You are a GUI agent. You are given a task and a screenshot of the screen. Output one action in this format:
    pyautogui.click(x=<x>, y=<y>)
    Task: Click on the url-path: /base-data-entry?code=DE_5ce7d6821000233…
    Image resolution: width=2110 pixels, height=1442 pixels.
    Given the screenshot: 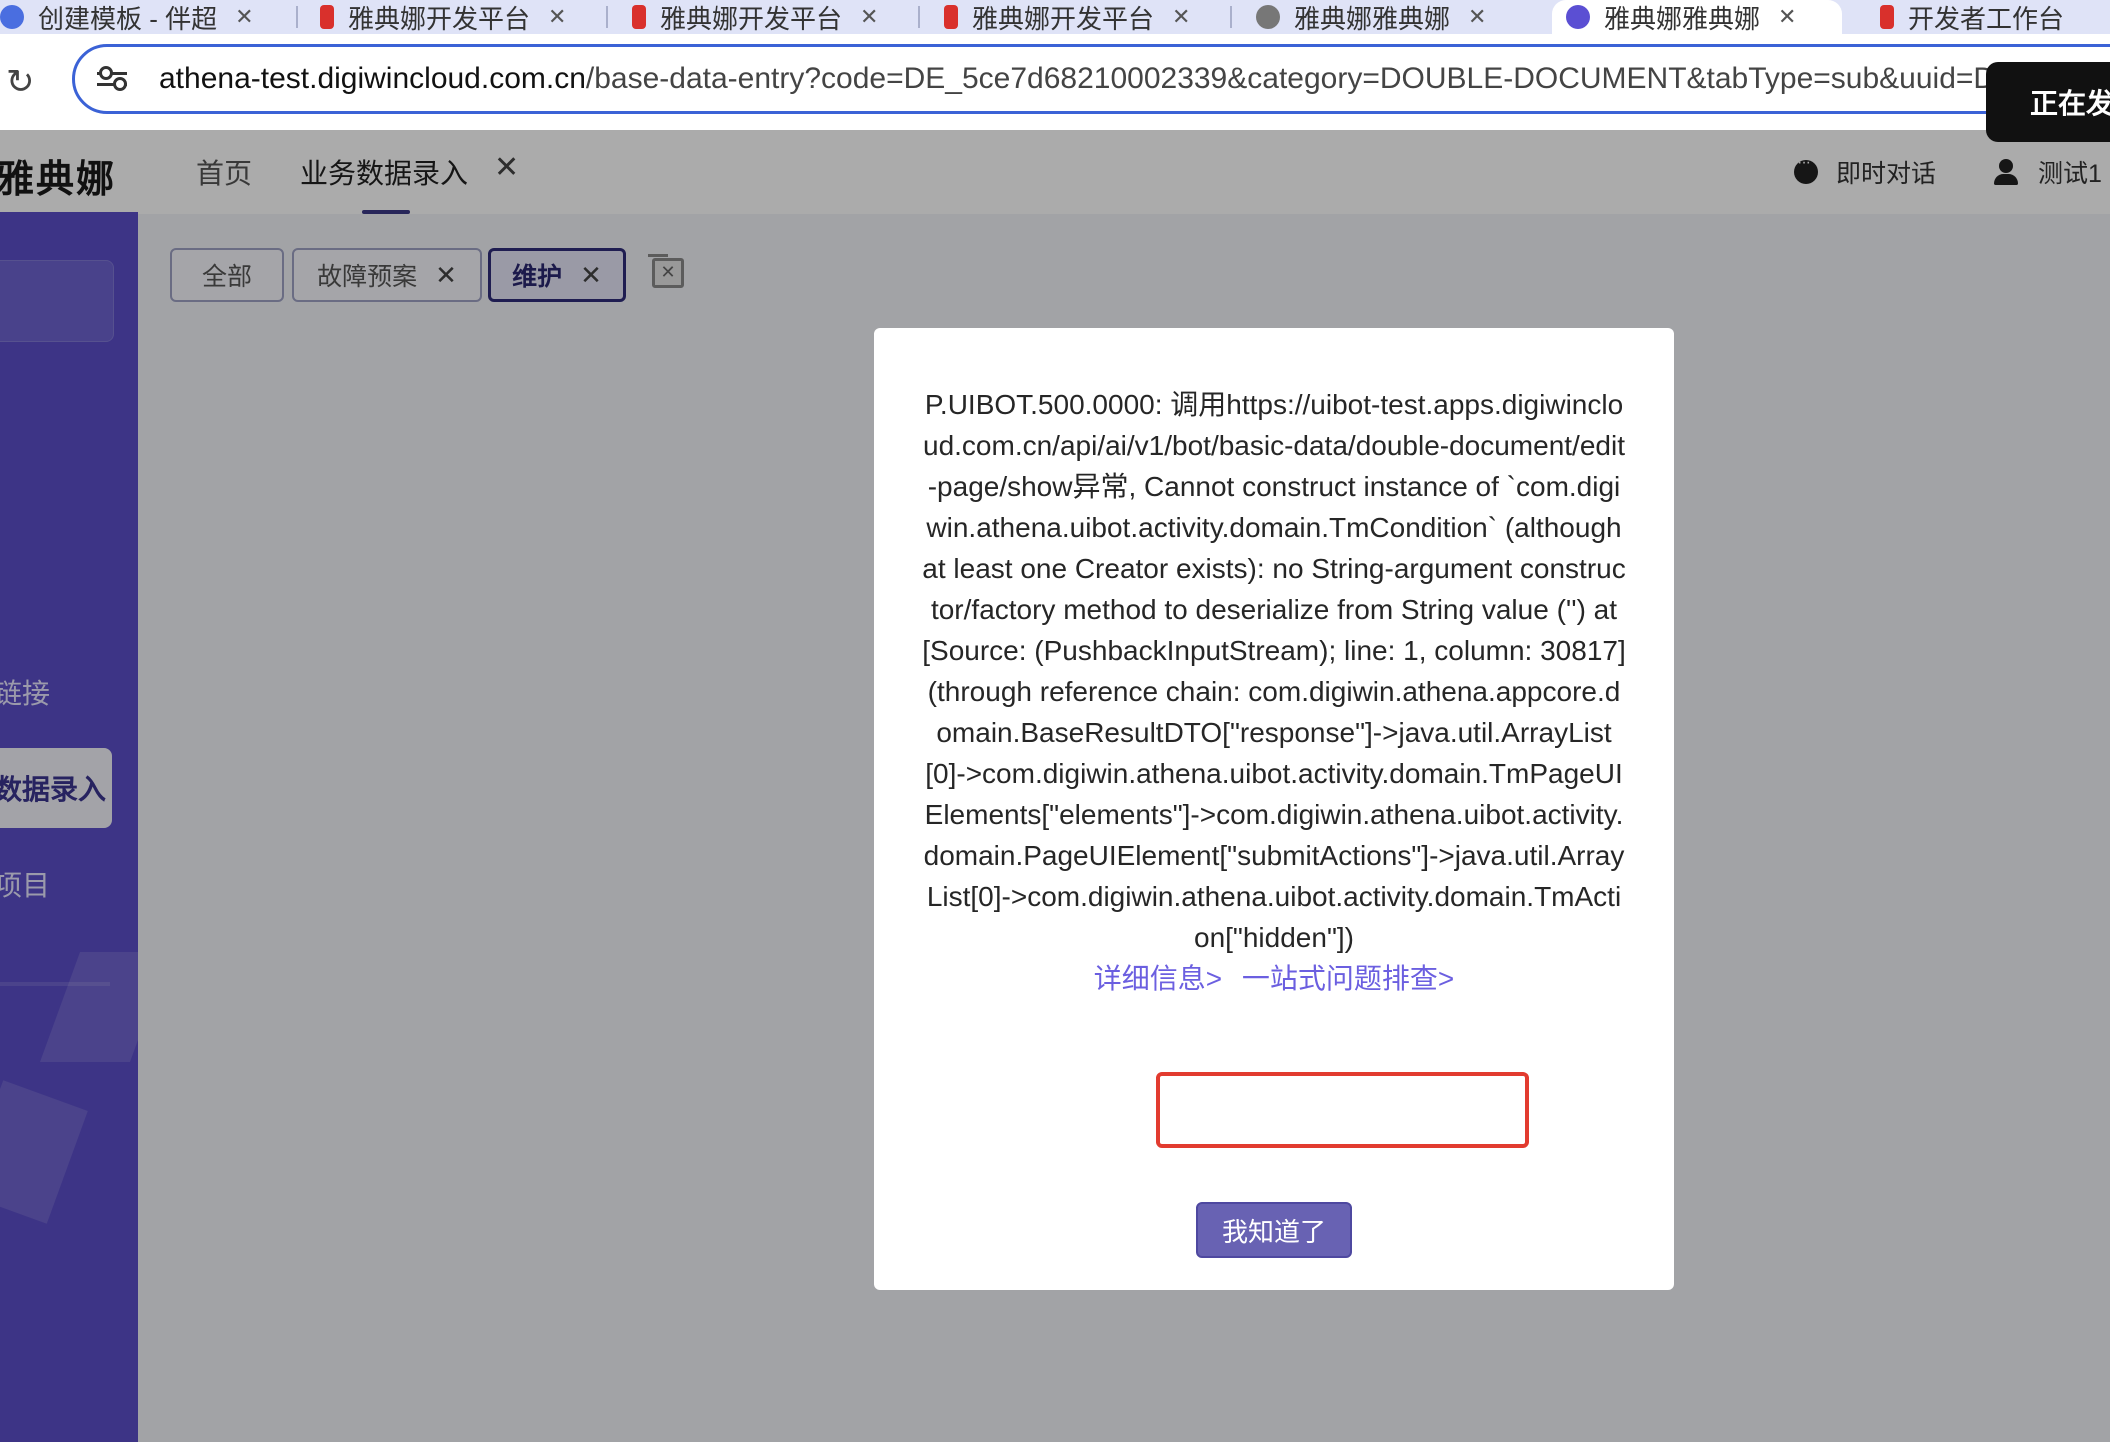 What is the action you would take?
    pyautogui.click(x=1300, y=78)
    